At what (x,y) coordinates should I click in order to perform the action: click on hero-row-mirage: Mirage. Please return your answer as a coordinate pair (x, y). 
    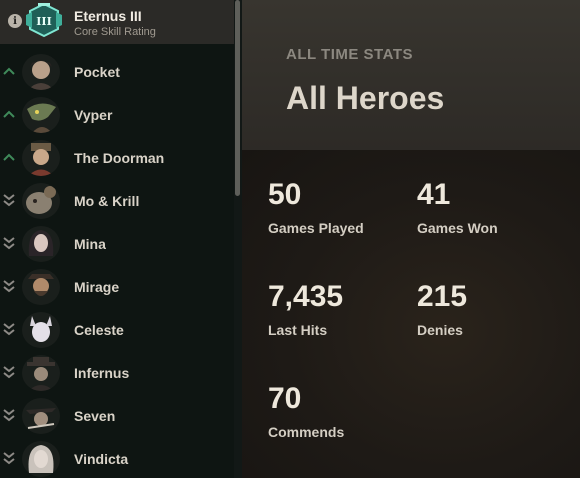
    Looking at the image, I should click on (117, 286).